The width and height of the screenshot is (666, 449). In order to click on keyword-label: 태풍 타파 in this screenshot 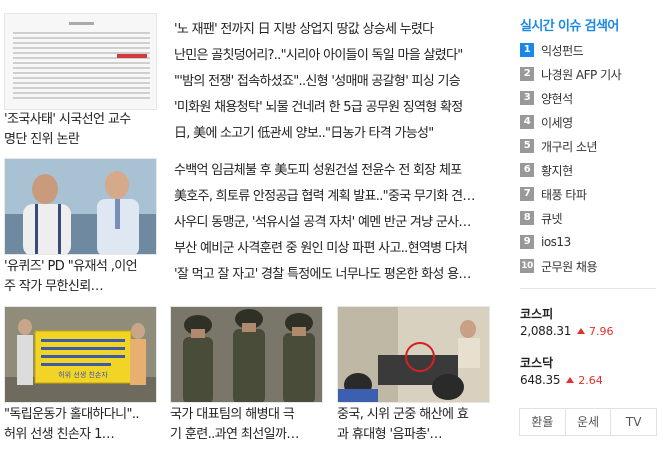, I will do `click(564, 194)`.